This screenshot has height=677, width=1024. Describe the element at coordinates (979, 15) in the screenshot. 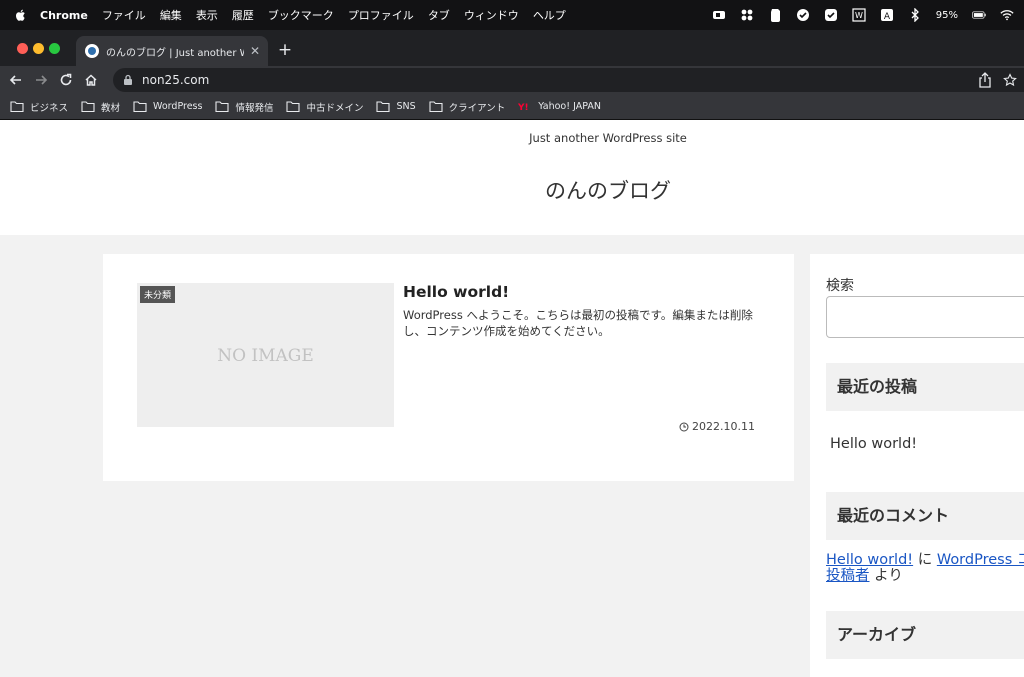

I see `battery-icon` at that location.